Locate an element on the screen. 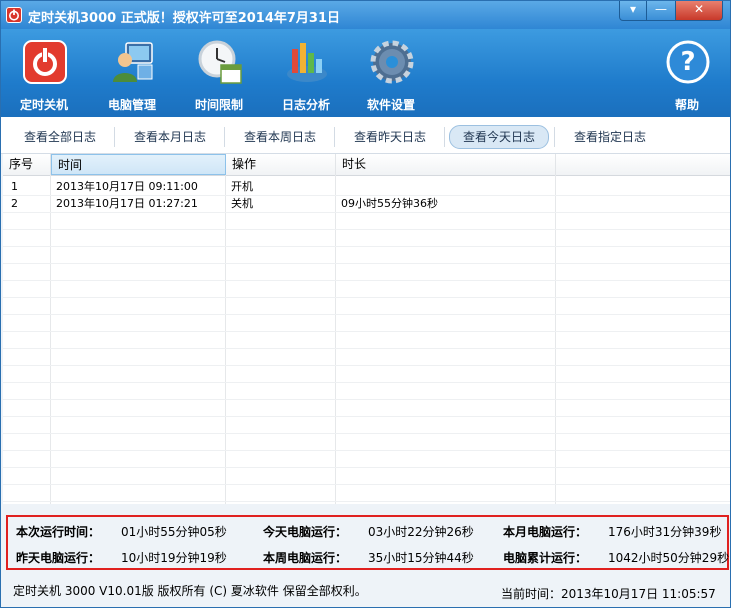 The height and width of the screenshot is (608, 731). help-glyph: ? is located at coordinates (688, 62).